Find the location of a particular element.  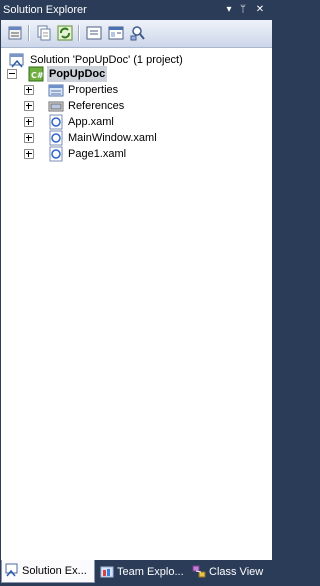

tree-item-label: References is located at coordinates (96, 106).